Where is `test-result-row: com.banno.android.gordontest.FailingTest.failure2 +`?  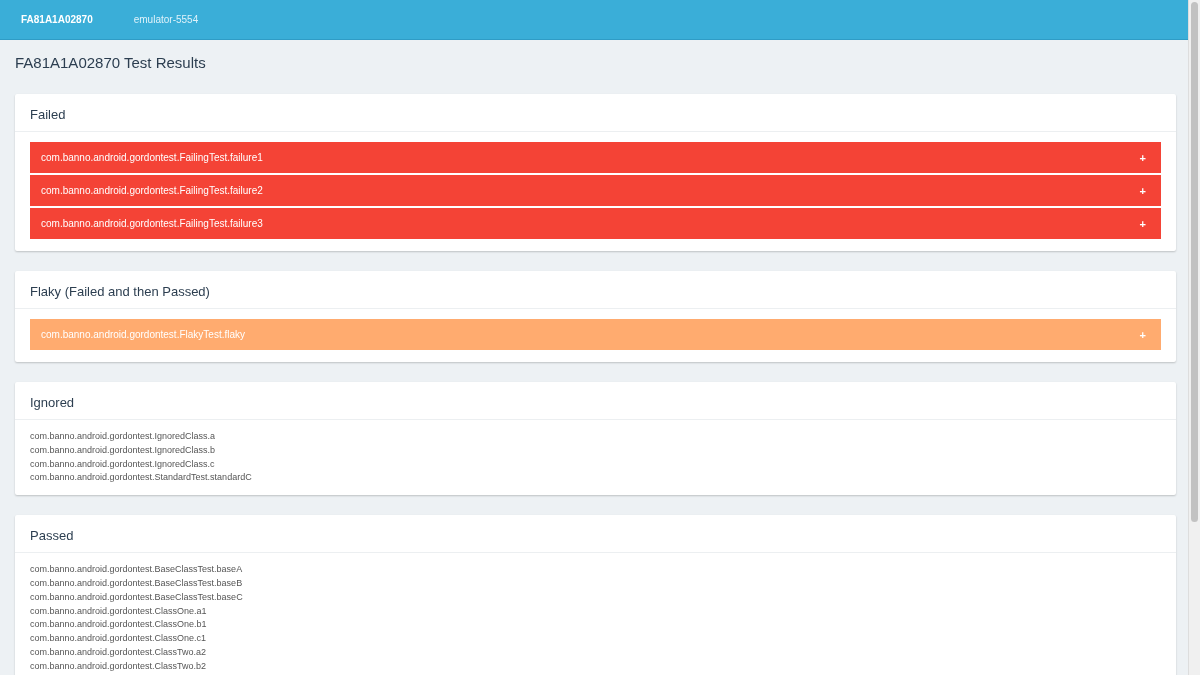
test-result-row: com.banno.android.gordontest.FailingTest.failure2 + is located at coordinates (595, 190).